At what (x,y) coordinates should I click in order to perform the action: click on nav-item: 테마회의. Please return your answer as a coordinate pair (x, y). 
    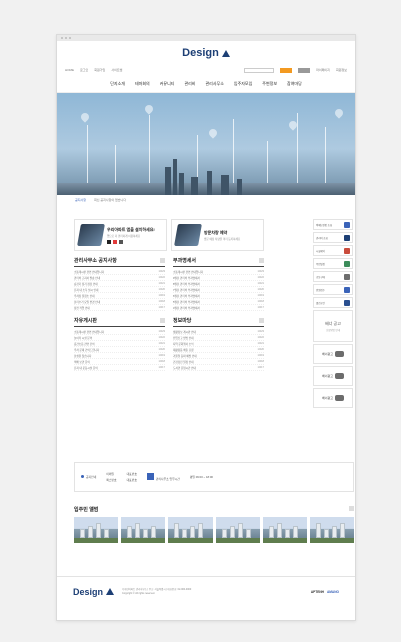
    Looking at the image, I should click on (142, 84).